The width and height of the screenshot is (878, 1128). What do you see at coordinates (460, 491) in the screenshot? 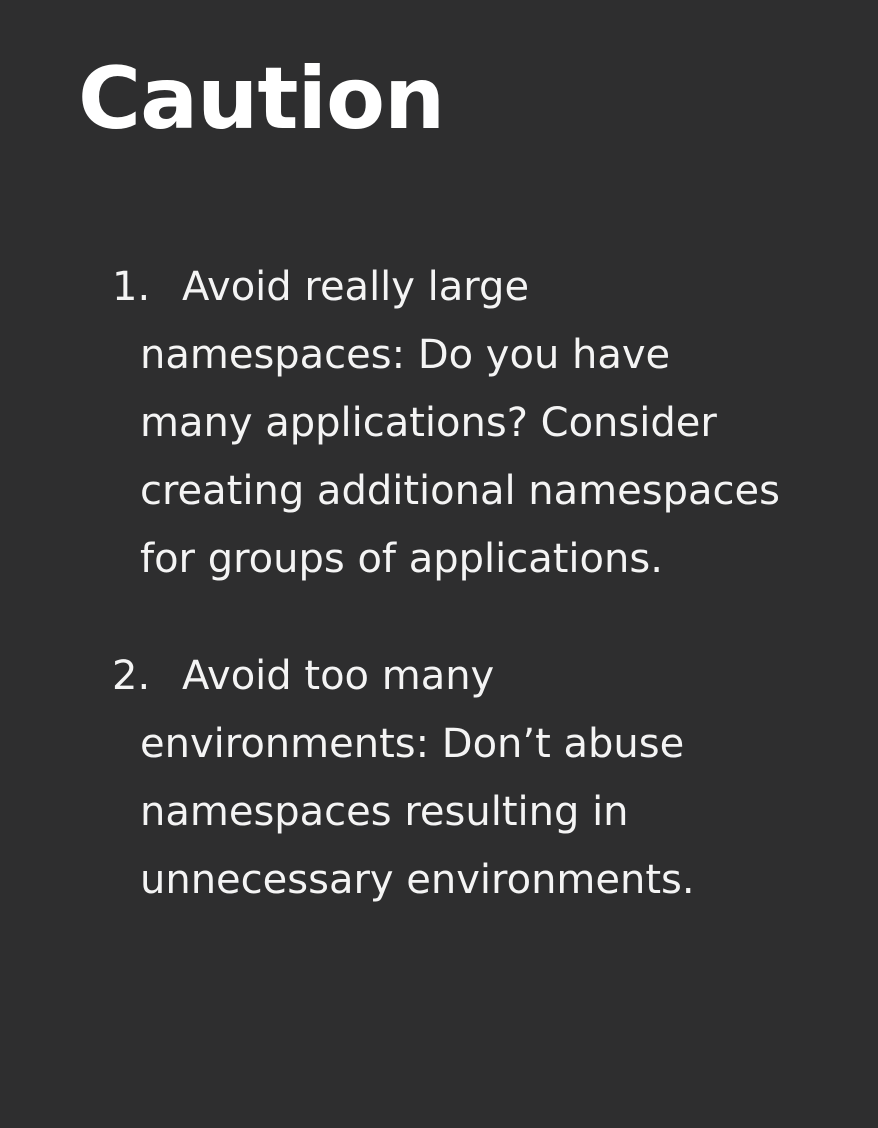
I see `list-item-text: creating additional namespaces` at bounding box center [460, 491].